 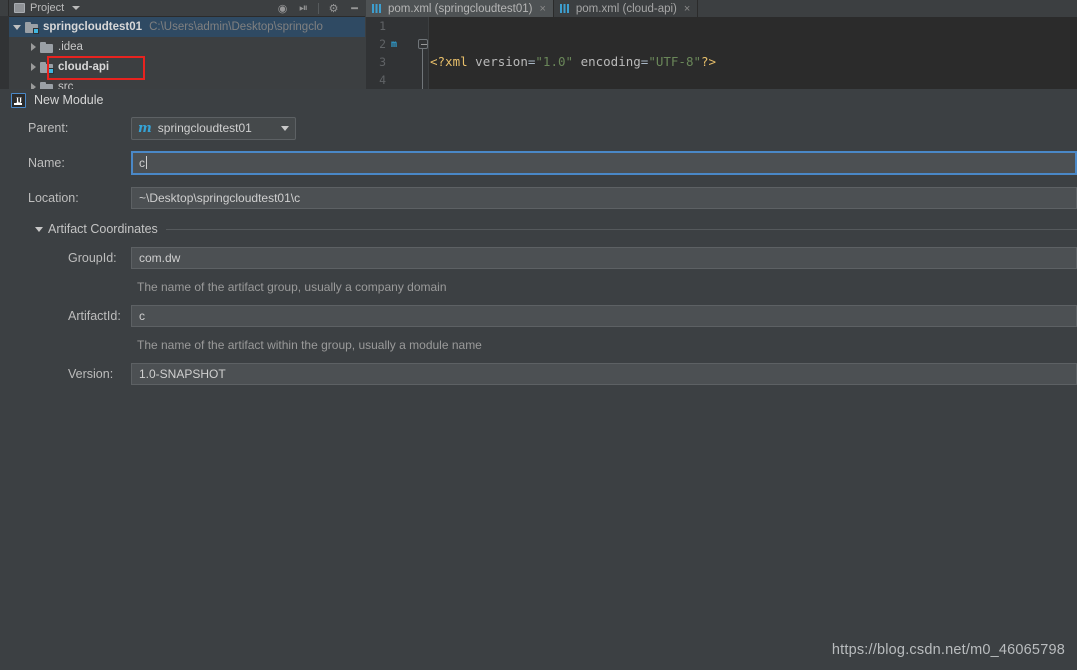 What do you see at coordinates (391, 26) in the screenshot?
I see `gutter-line-1: 1` at bounding box center [391, 26].